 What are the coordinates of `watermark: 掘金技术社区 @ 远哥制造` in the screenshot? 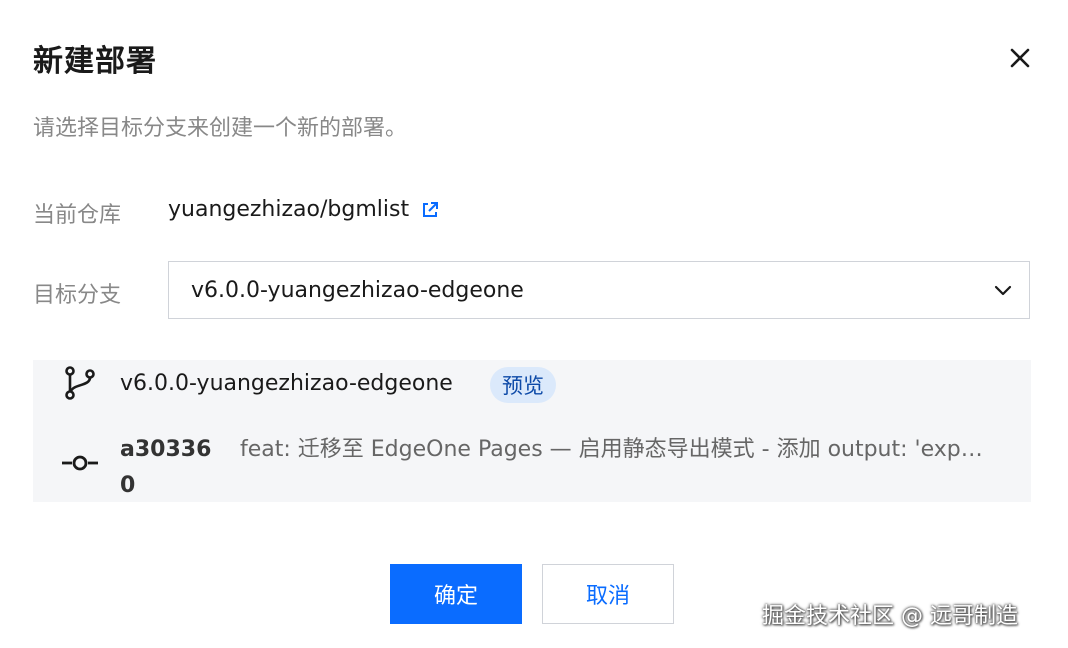 It's located at (890, 616).